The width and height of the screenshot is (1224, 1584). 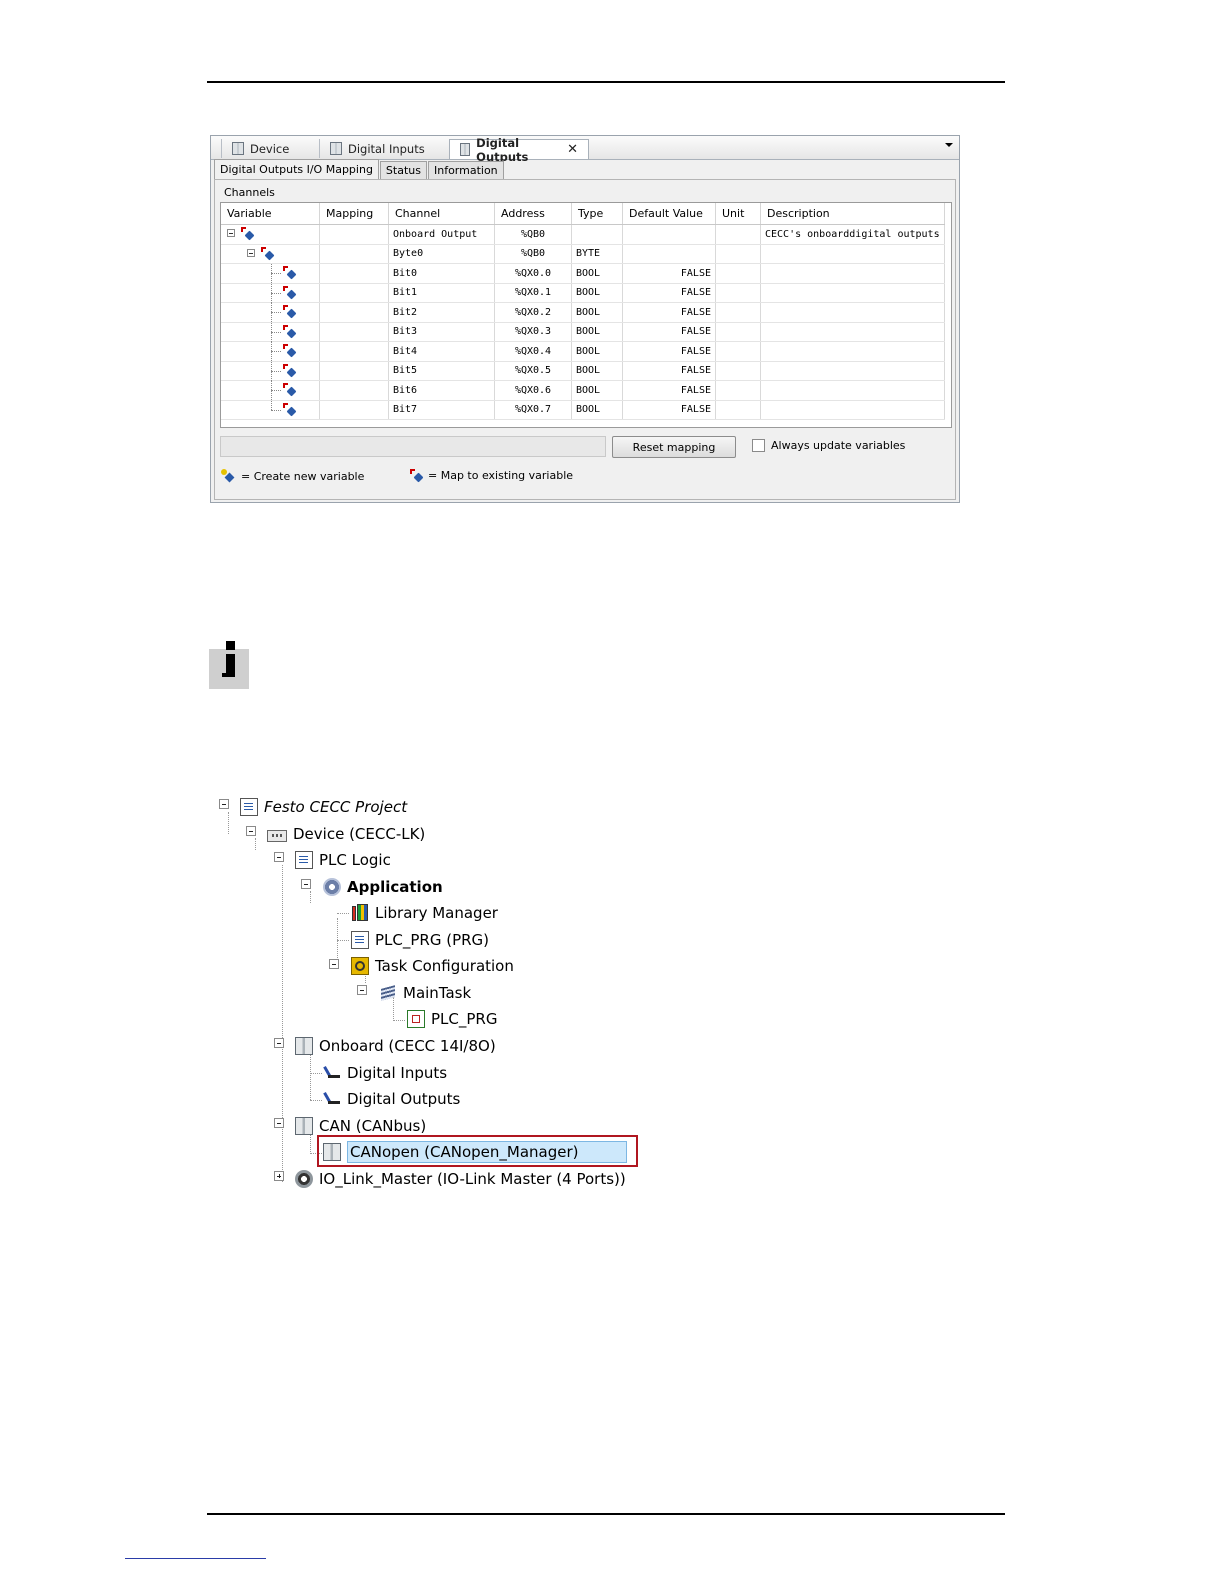 I want to click on expand-toggle, so click(x=279, y=1176).